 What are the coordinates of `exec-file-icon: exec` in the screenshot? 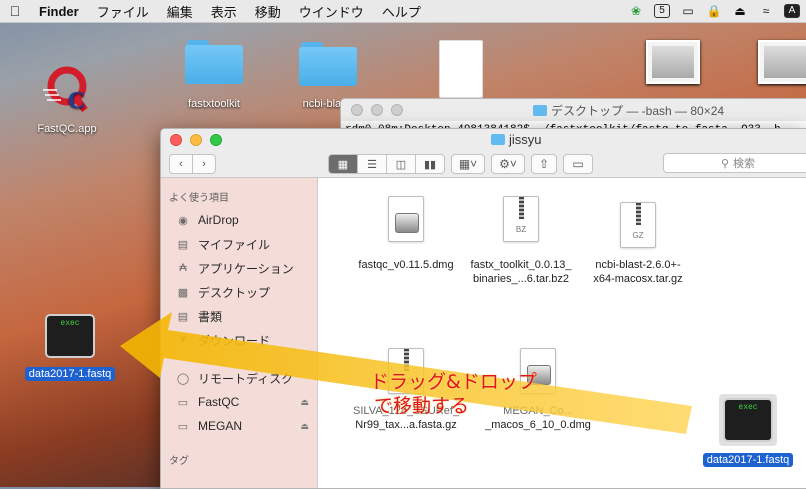 It's located at (748, 420).